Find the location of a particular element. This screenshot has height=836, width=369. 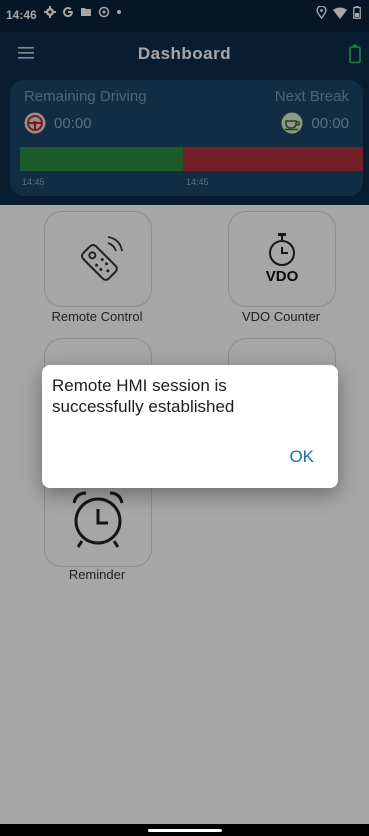

system-navigation-bar is located at coordinates (184, 830).